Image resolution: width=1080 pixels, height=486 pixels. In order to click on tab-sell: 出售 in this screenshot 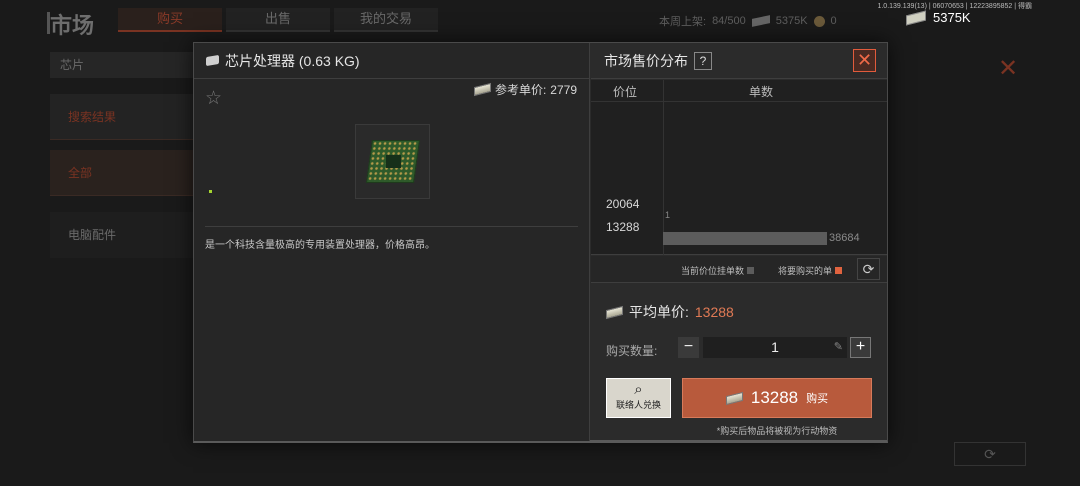, I will do `click(278, 20)`.